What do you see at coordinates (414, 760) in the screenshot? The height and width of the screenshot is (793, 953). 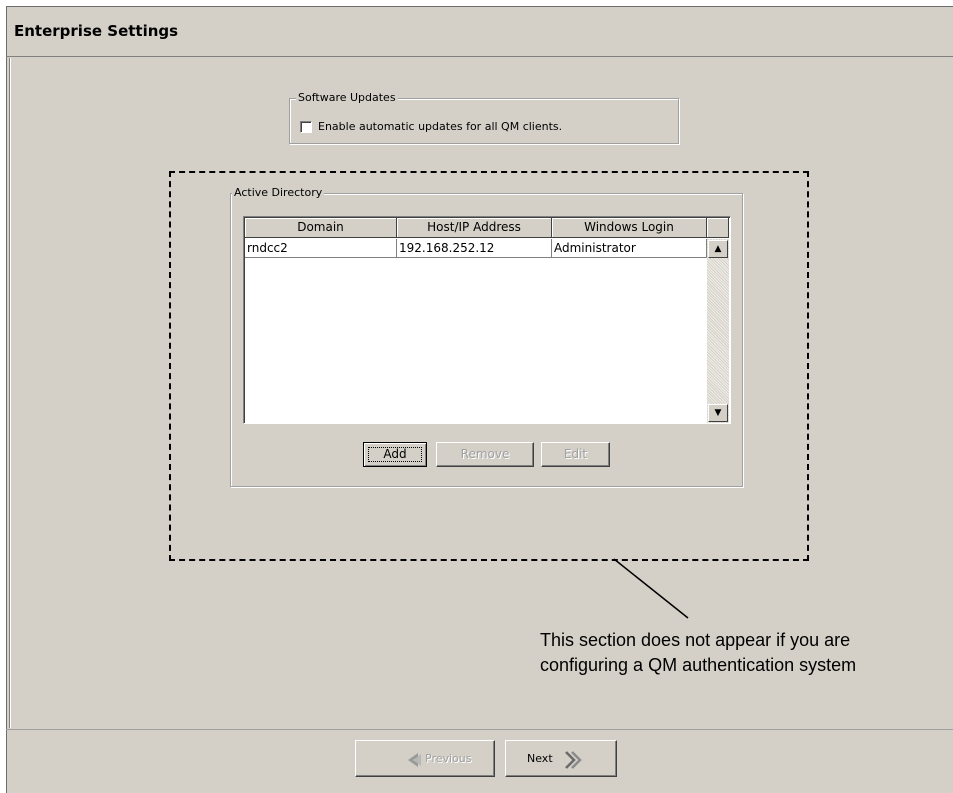 I see `arrow-left-icon` at bounding box center [414, 760].